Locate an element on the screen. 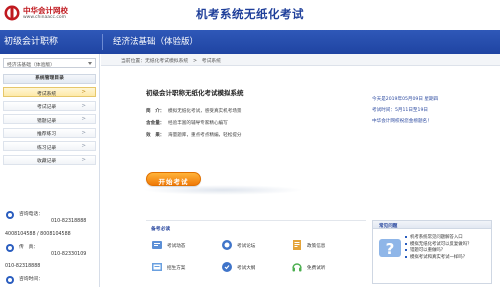 This screenshot has height=287, width=500. consult-number-alt: 4008104588 / 8008104588 is located at coordinates (38, 234).